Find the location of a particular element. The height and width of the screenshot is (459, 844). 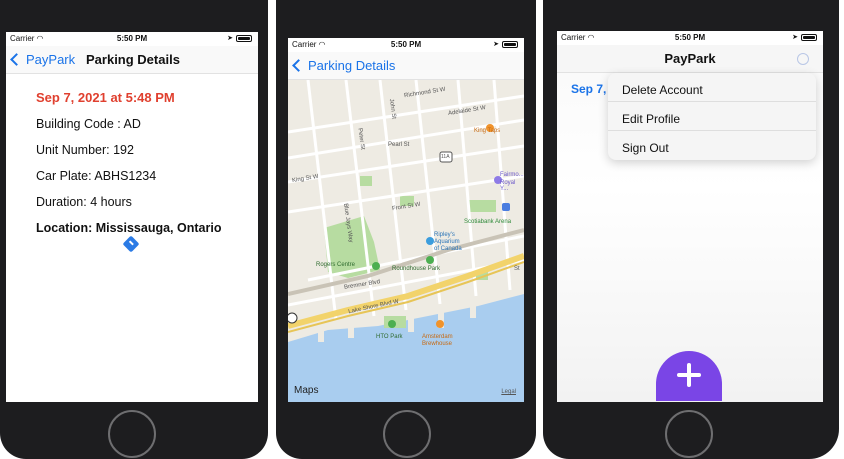

more-options-icon is located at coordinates (803, 59).